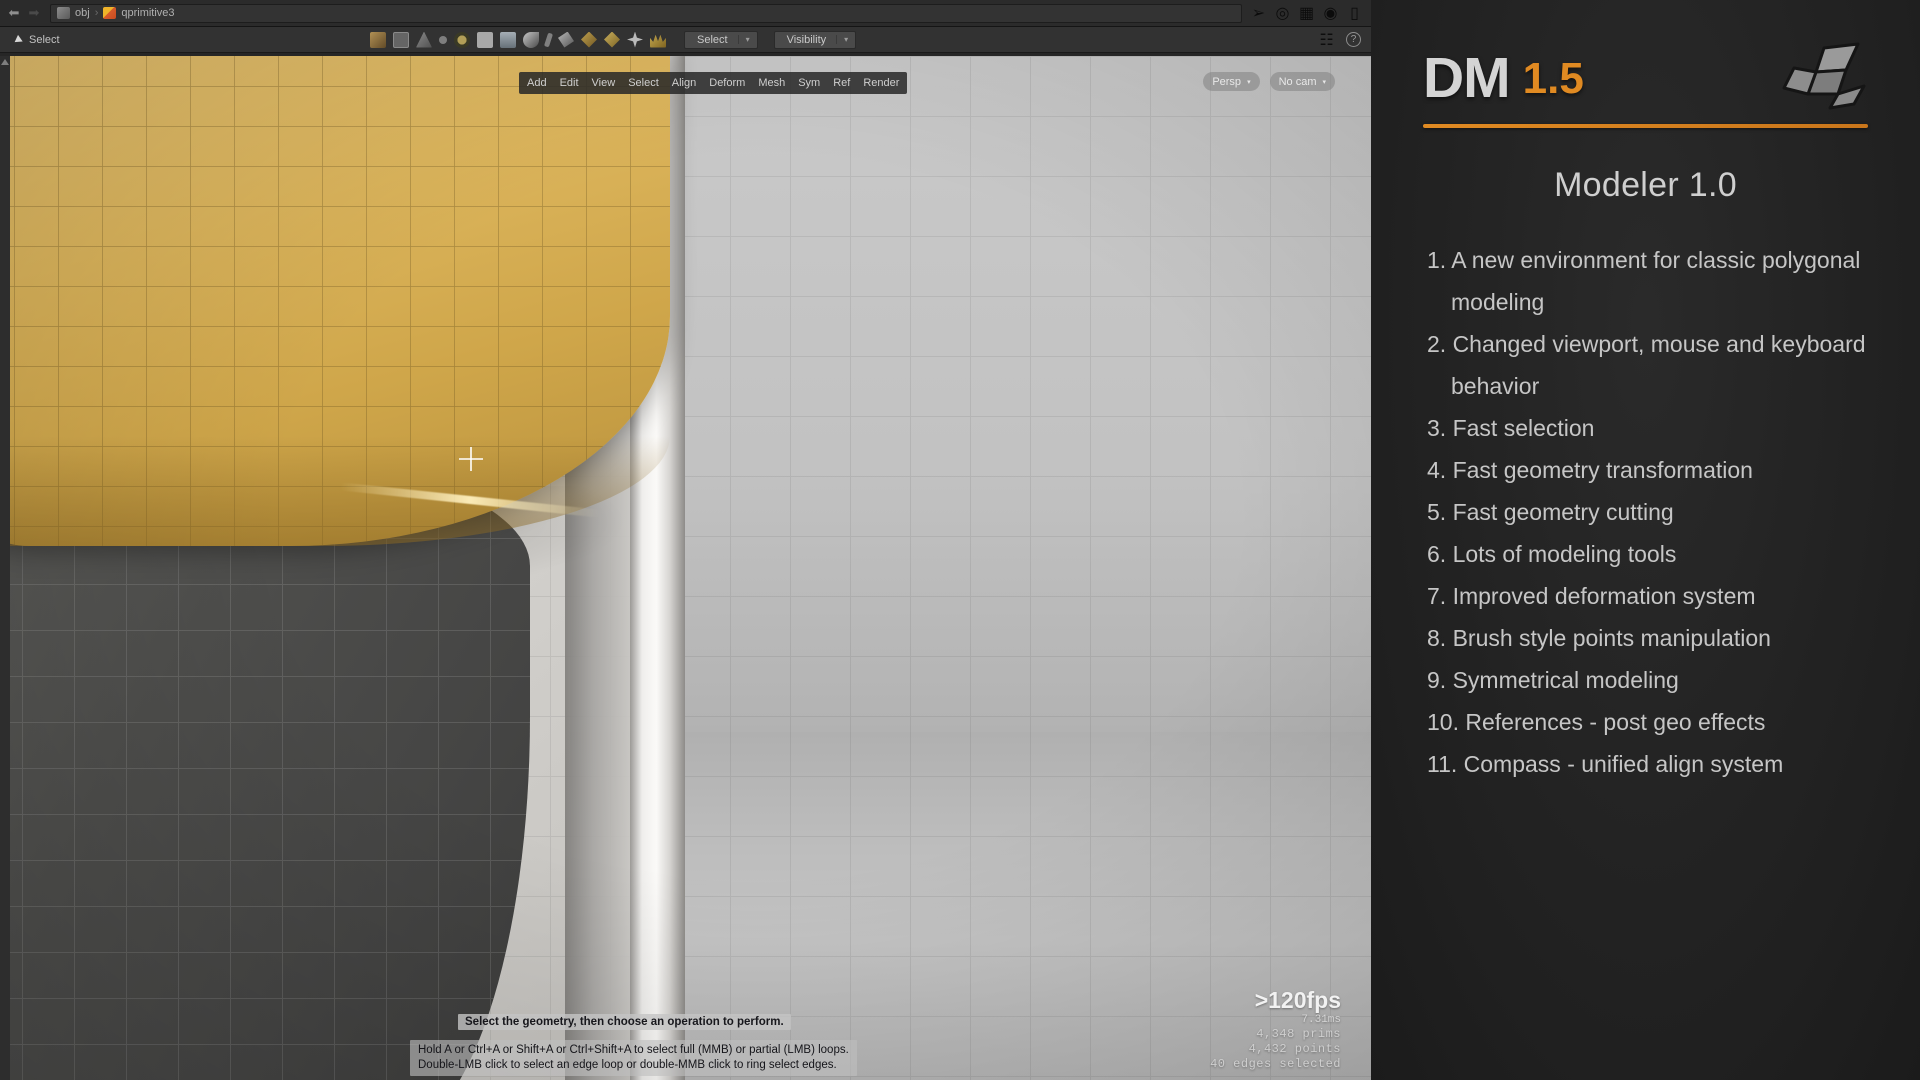  I want to click on material-icon: ◉, so click(1330, 13).